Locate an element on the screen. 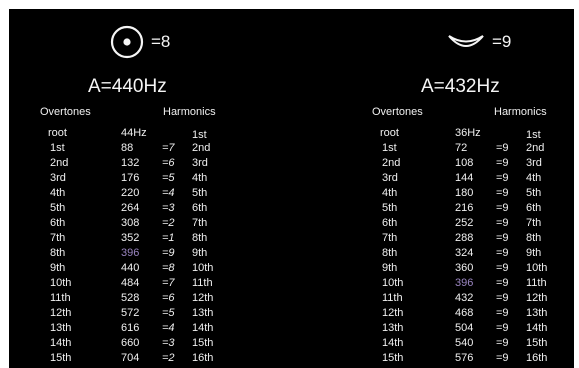 The image size is (579, 368). frequency-cell: 252 is located at coordinates (464, 223).